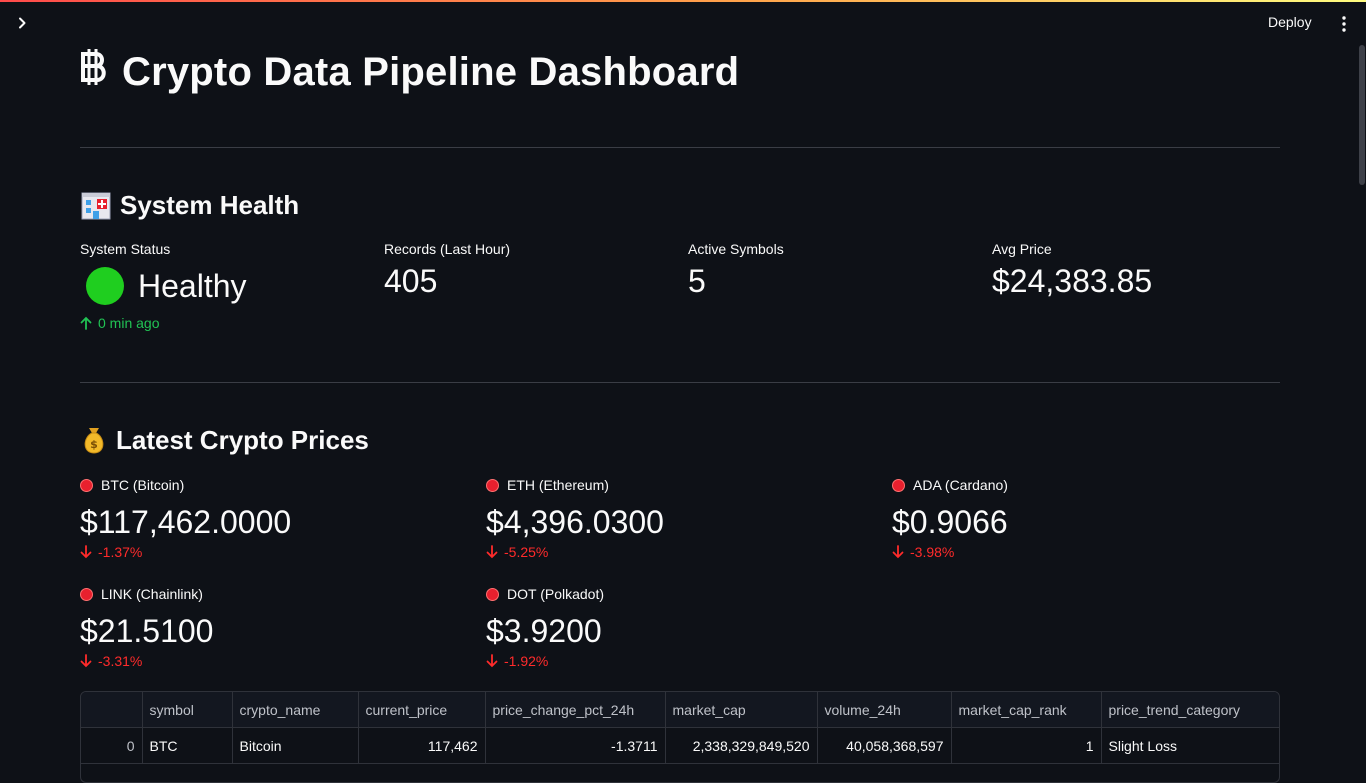 The image size is (1366, 783). I want to click on price-label-text: ETH (Ethereum), so click(558, 485).